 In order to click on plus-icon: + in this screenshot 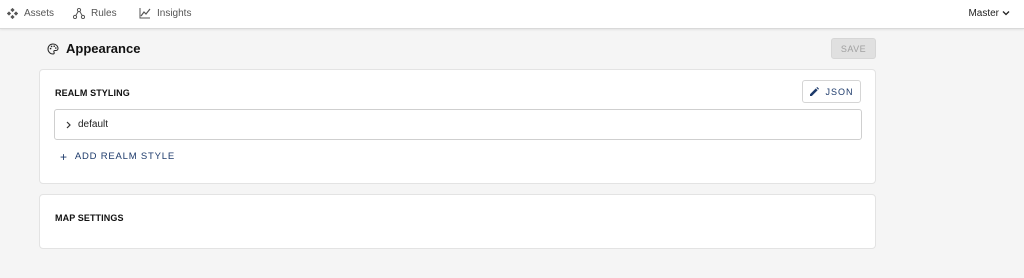, I will do `click(64, 156)`.